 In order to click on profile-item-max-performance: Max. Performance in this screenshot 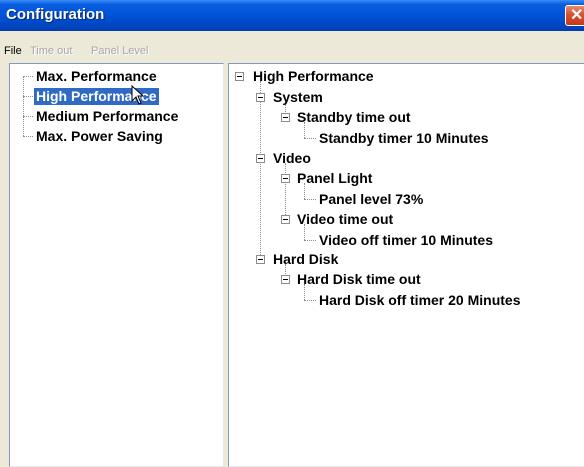, I will do `click(96, 76)`.